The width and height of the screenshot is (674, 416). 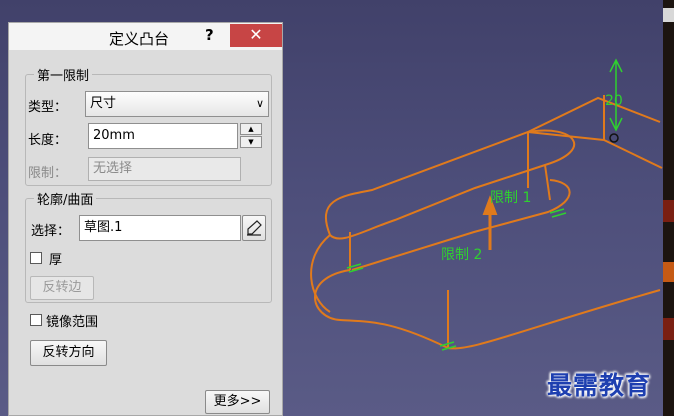 I want to click on boss-top-edge, so click(x=594, y=114).